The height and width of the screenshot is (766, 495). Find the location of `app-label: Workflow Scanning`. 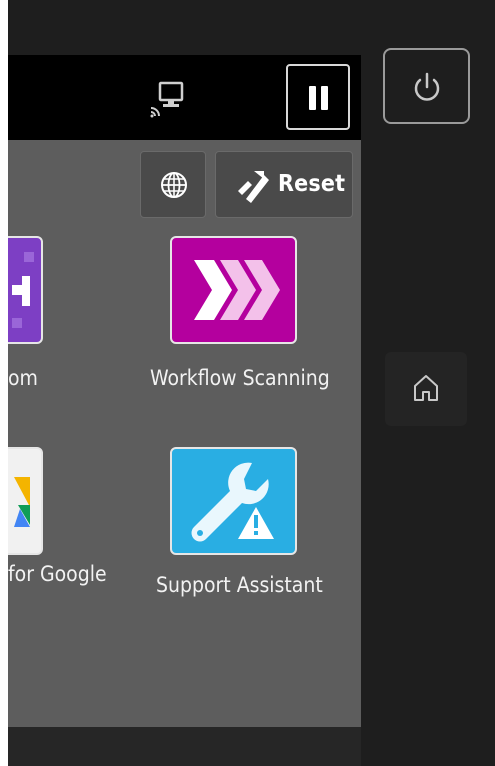

app-label: Workflow Scanning is located at coordinates (240, 378).